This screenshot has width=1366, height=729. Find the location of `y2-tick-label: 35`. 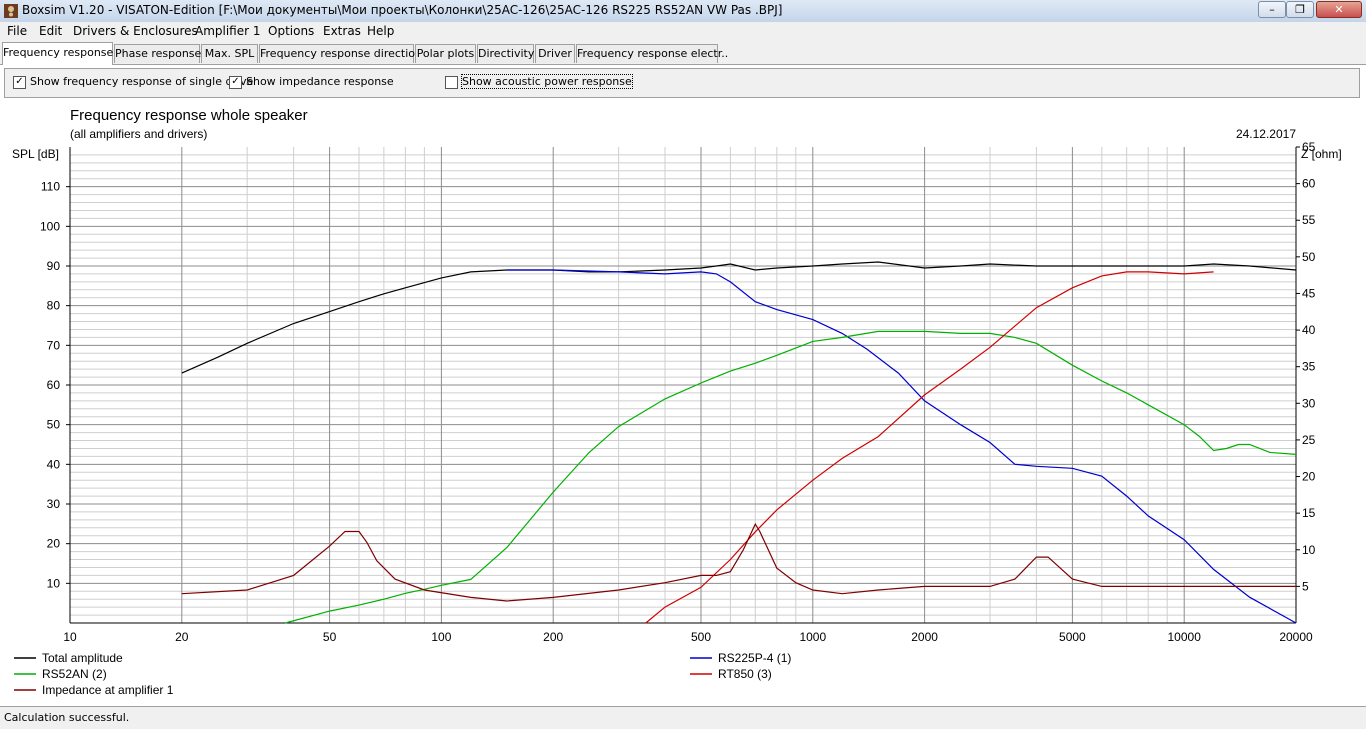

y2-tick-label: 35 is located at coordinates (1309, 367).